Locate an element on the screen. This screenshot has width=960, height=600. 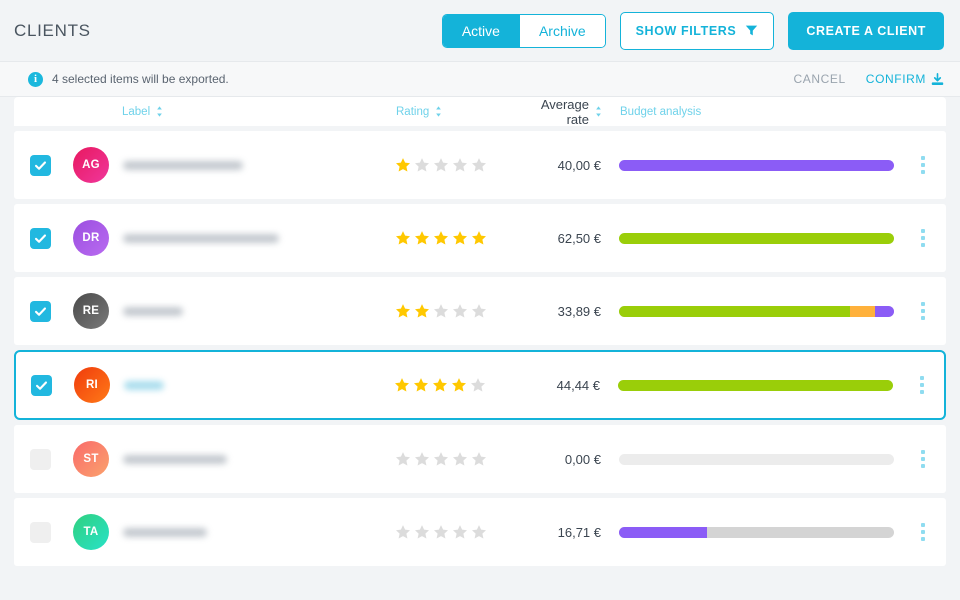
table-row: RI 44,44 € is located at coordinates (480, 385).